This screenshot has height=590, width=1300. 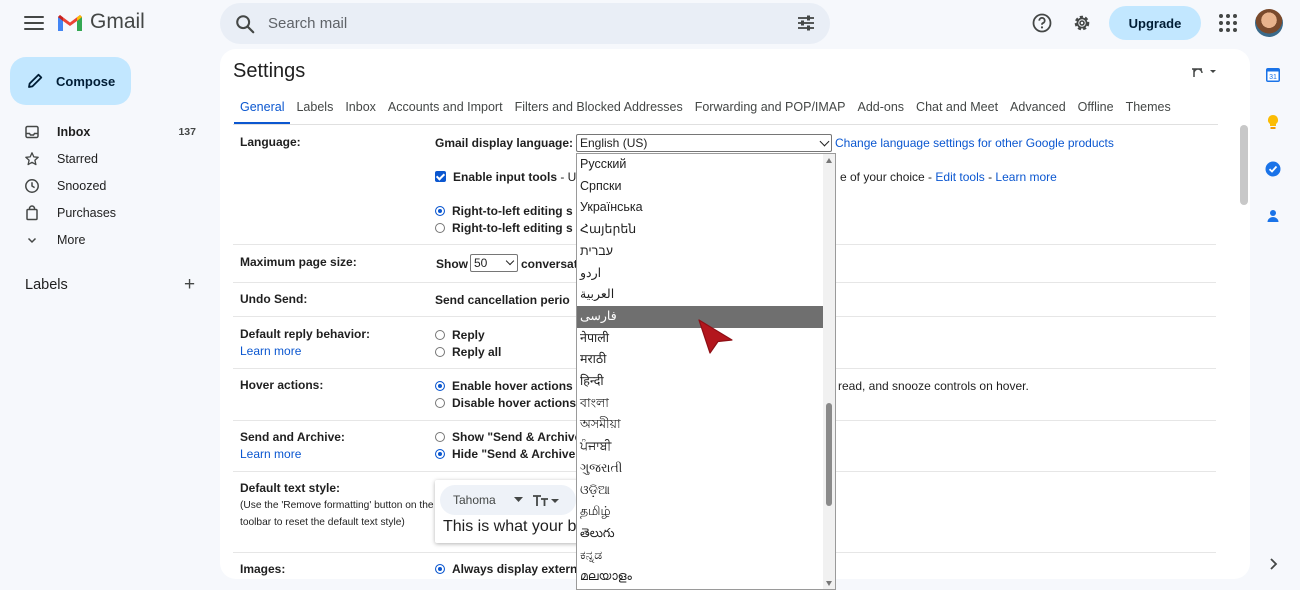 I want to click on dropdown-scrollbar, so click(x=829, y=371).